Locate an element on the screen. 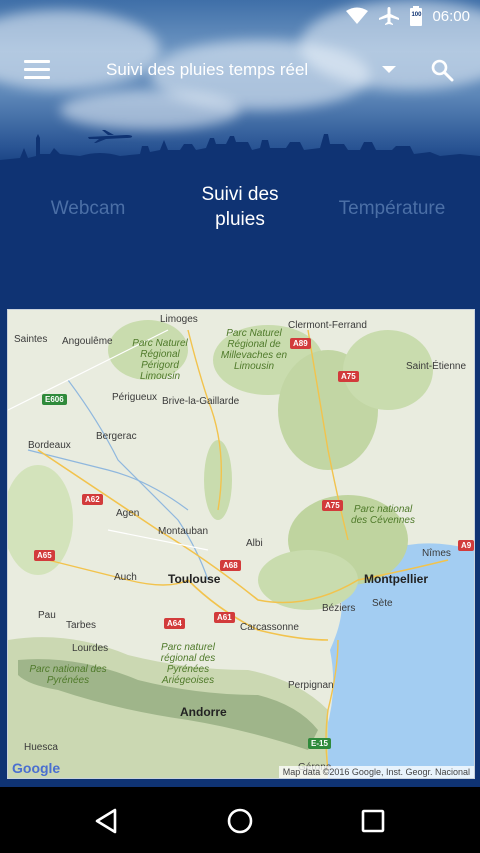 The height and width of the screenshot is (853, 480). tab-webcam: Webcam is located at coordinates (88, 208).